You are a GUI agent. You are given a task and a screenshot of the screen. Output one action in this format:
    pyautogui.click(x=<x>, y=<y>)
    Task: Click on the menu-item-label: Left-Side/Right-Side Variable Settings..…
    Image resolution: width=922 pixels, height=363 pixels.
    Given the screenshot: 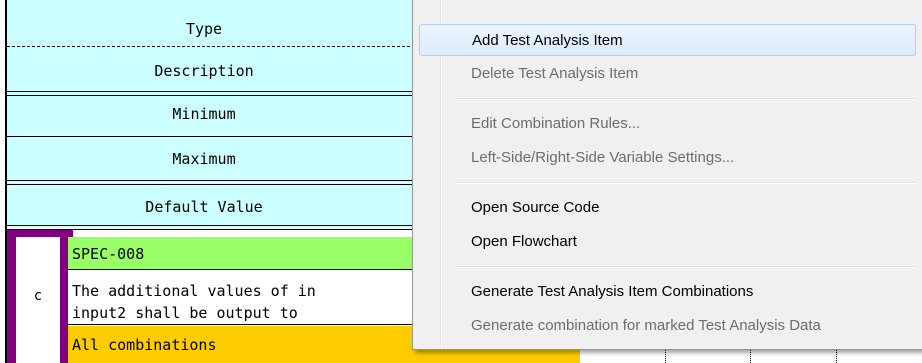 What is the action you would take?
    pyautogui.click(x=603, y=157)
    